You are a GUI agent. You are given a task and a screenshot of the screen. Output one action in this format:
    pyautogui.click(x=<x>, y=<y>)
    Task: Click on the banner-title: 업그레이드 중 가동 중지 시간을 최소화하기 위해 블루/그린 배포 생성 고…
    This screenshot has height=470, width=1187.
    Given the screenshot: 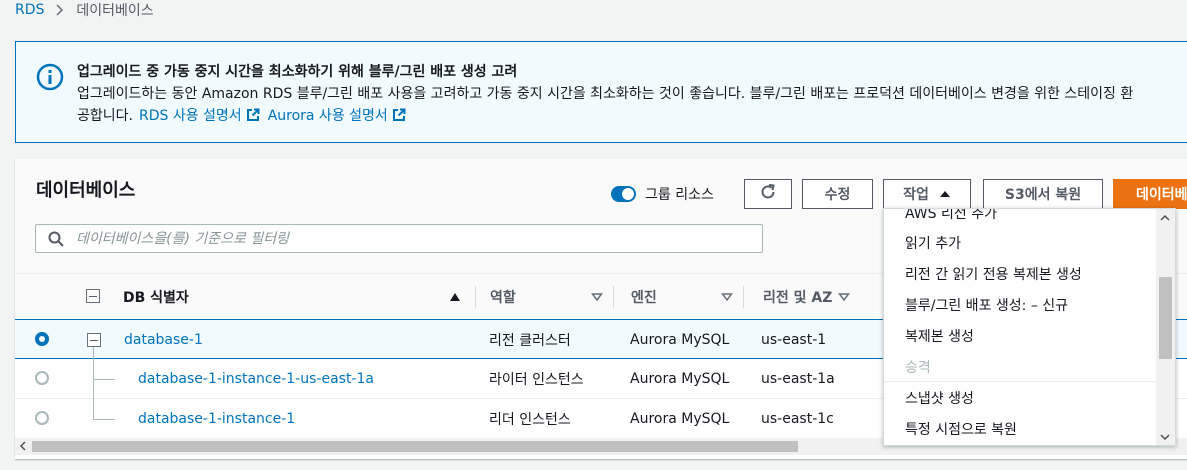 What is the action you would take?
    pyautogui.click(x=297, y=72)
    